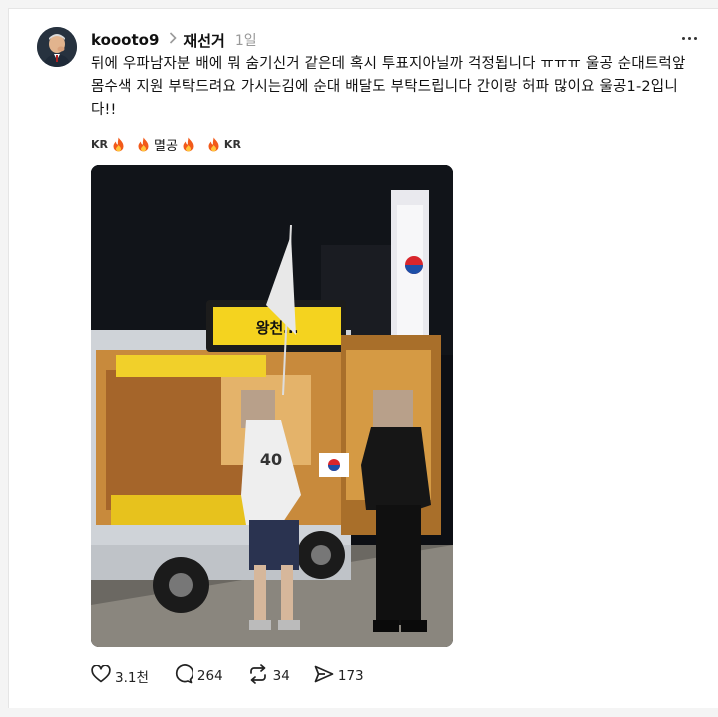  Describe the element at coordinates (246, 40) in the screenshot. I see `timestamp: 1일` at that location.